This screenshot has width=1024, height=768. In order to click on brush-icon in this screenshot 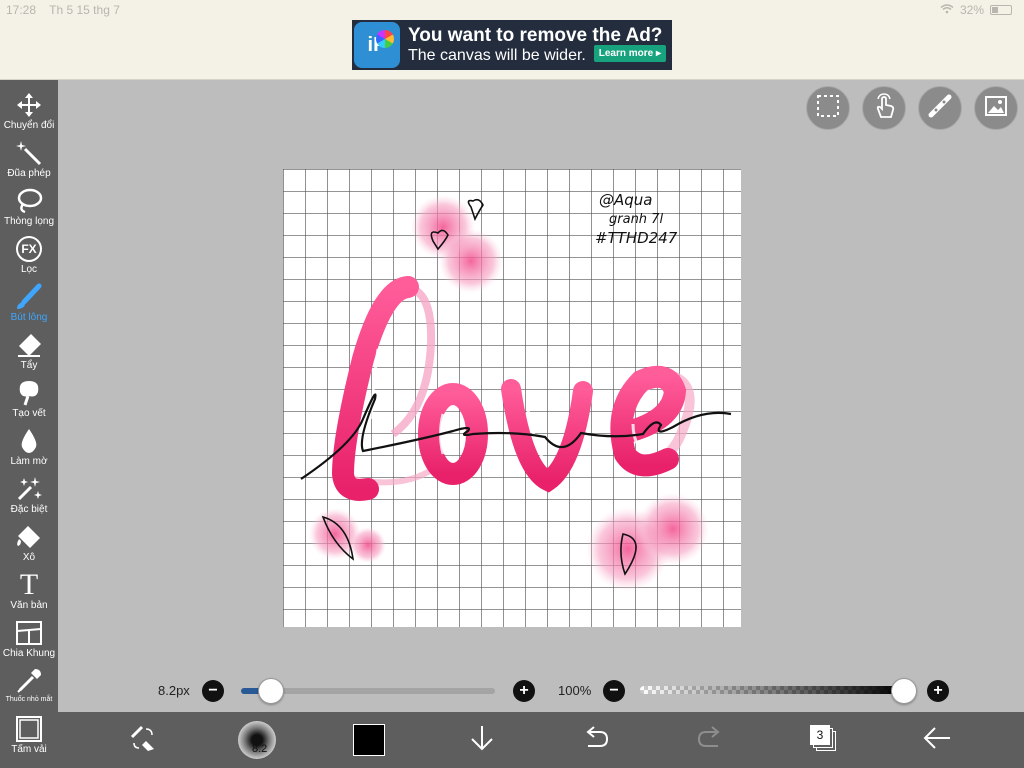, I will do `click(29, 297)`.